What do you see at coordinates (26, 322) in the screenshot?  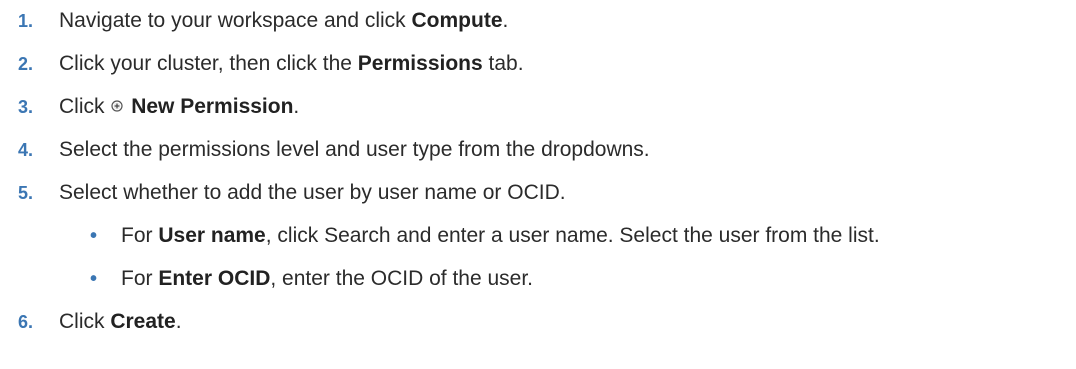 I see `step-number: 6.` at bounding box center [26, 322].